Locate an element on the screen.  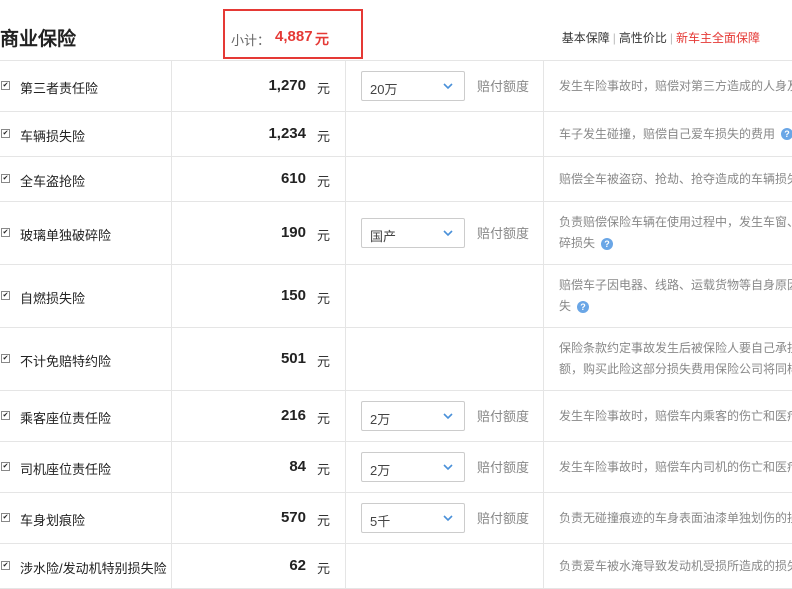
insurance-row: ✔ 车身划痕险 570 元 5千 赔付额度 负责无碰撞痕迹的车身表面油漆单独划伤的损 is located at coordinates (396, 518).